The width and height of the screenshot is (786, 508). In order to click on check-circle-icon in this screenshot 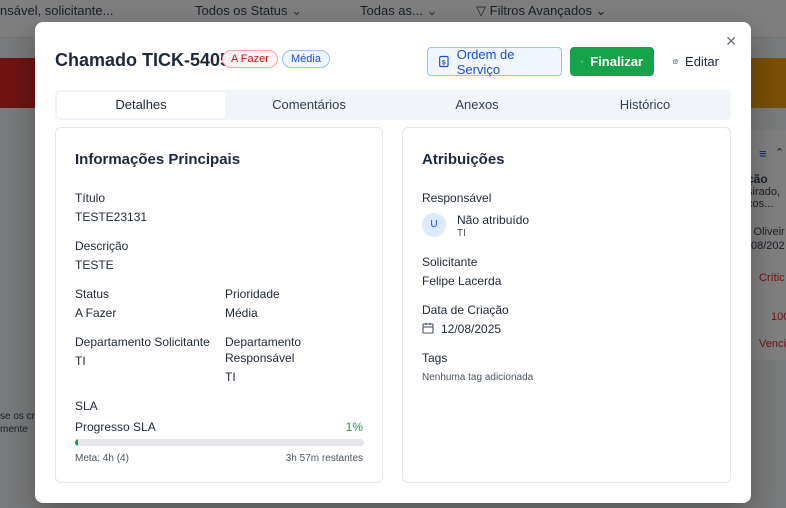, I will do `click(582, 61)`.